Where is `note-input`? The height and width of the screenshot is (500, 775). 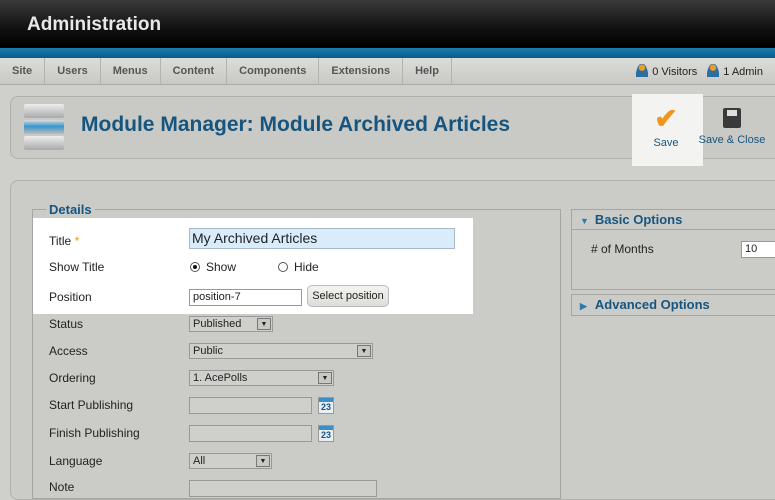
note-input is located at coordinates (283, 488).